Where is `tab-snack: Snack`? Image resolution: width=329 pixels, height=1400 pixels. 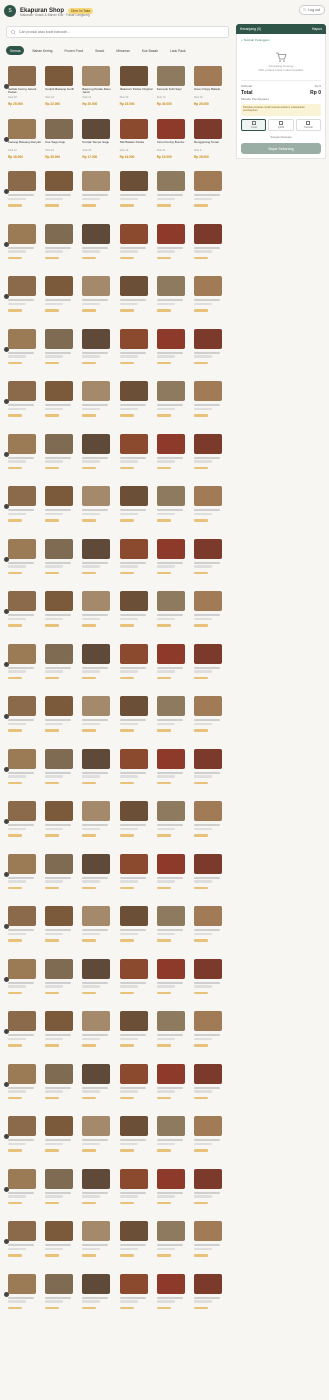
tab-snack: Snack is located at coordinates (99, 50).